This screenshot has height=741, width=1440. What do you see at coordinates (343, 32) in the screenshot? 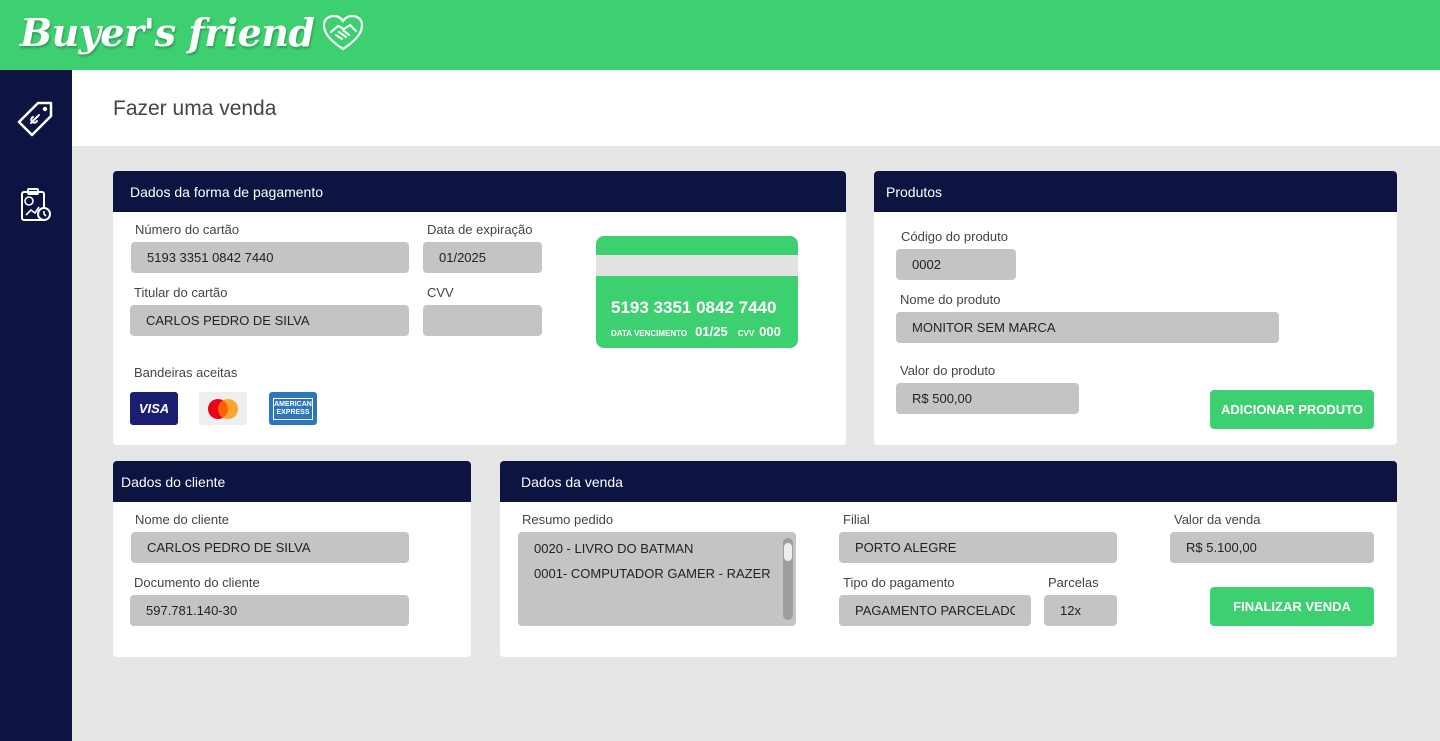
I see `handshake-heart-icon` at bounding box center [343, 32].